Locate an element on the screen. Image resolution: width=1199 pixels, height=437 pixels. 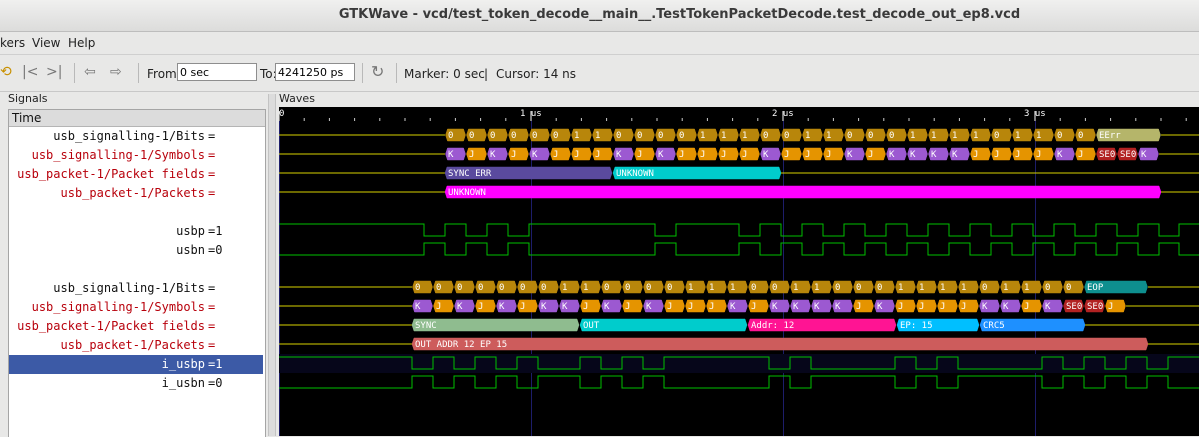
signals-title: Signals is located at coordinates (28, 98).